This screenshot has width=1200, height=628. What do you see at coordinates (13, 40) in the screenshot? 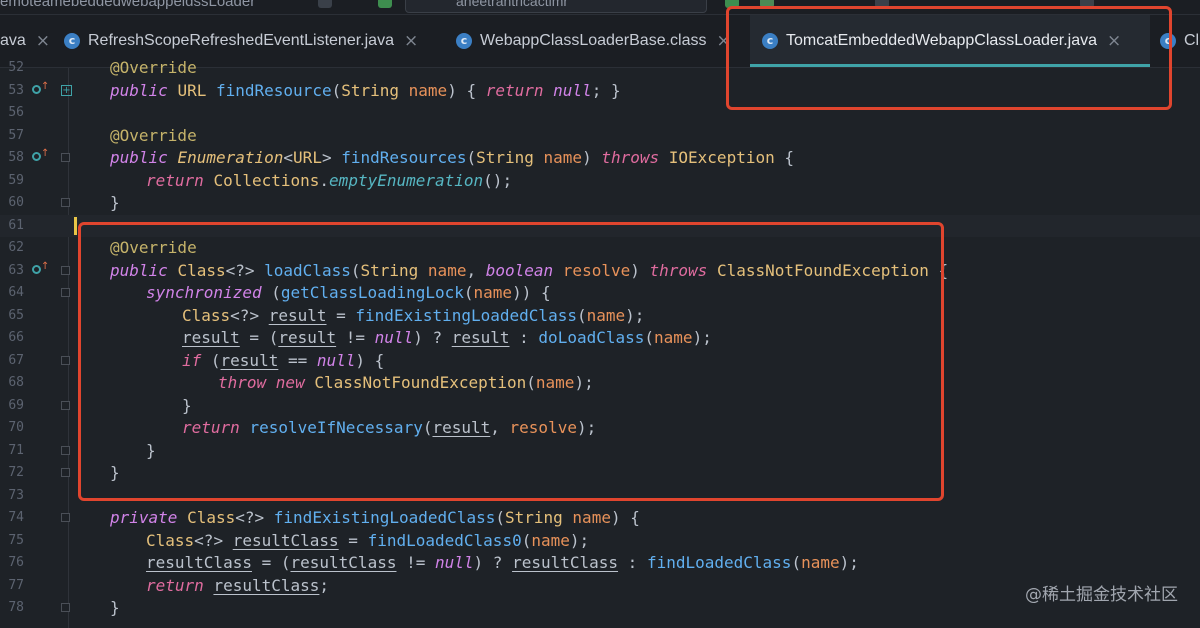
I see `tab-label: ava` at bounding box center [13, 40].